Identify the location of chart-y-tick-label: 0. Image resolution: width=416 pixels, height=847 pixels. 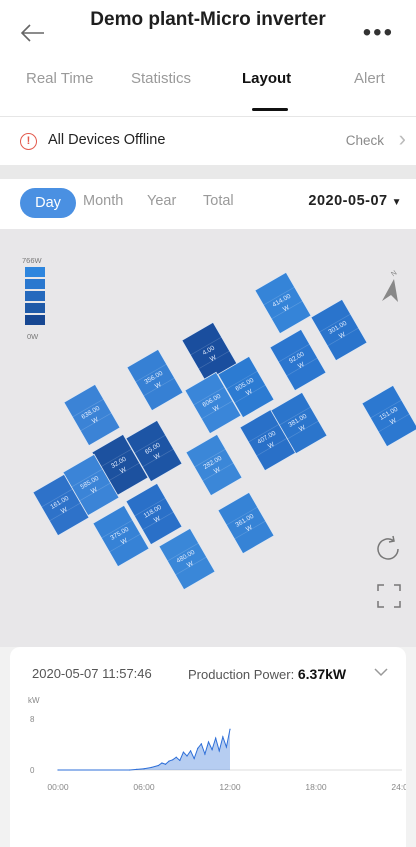
(32, 770).